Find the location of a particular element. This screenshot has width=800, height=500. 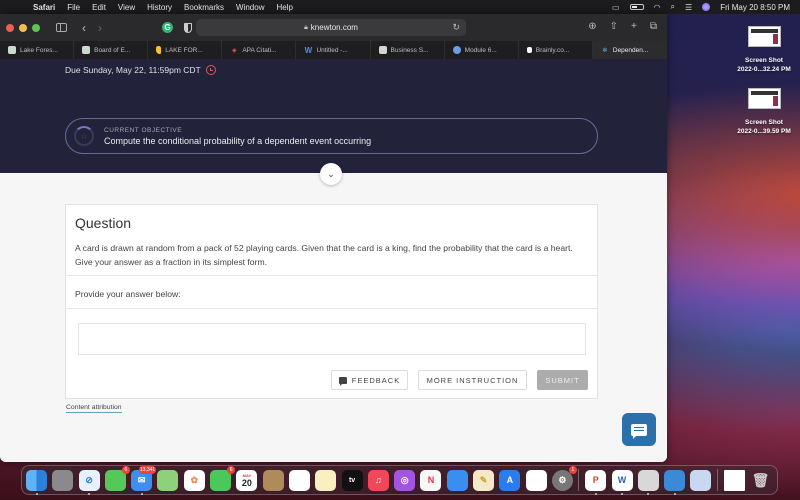

tab-overview-icon: ⧉ is located at coordinates (653, 26).